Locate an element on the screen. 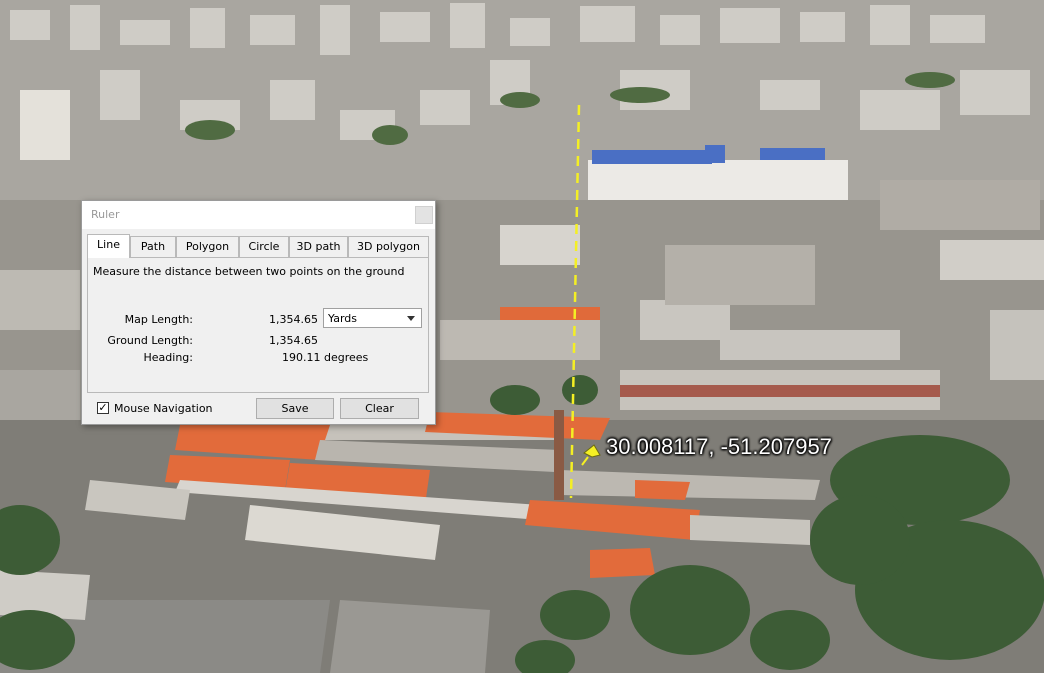  tab-circle: Circle is located at coordinates (264, 246).